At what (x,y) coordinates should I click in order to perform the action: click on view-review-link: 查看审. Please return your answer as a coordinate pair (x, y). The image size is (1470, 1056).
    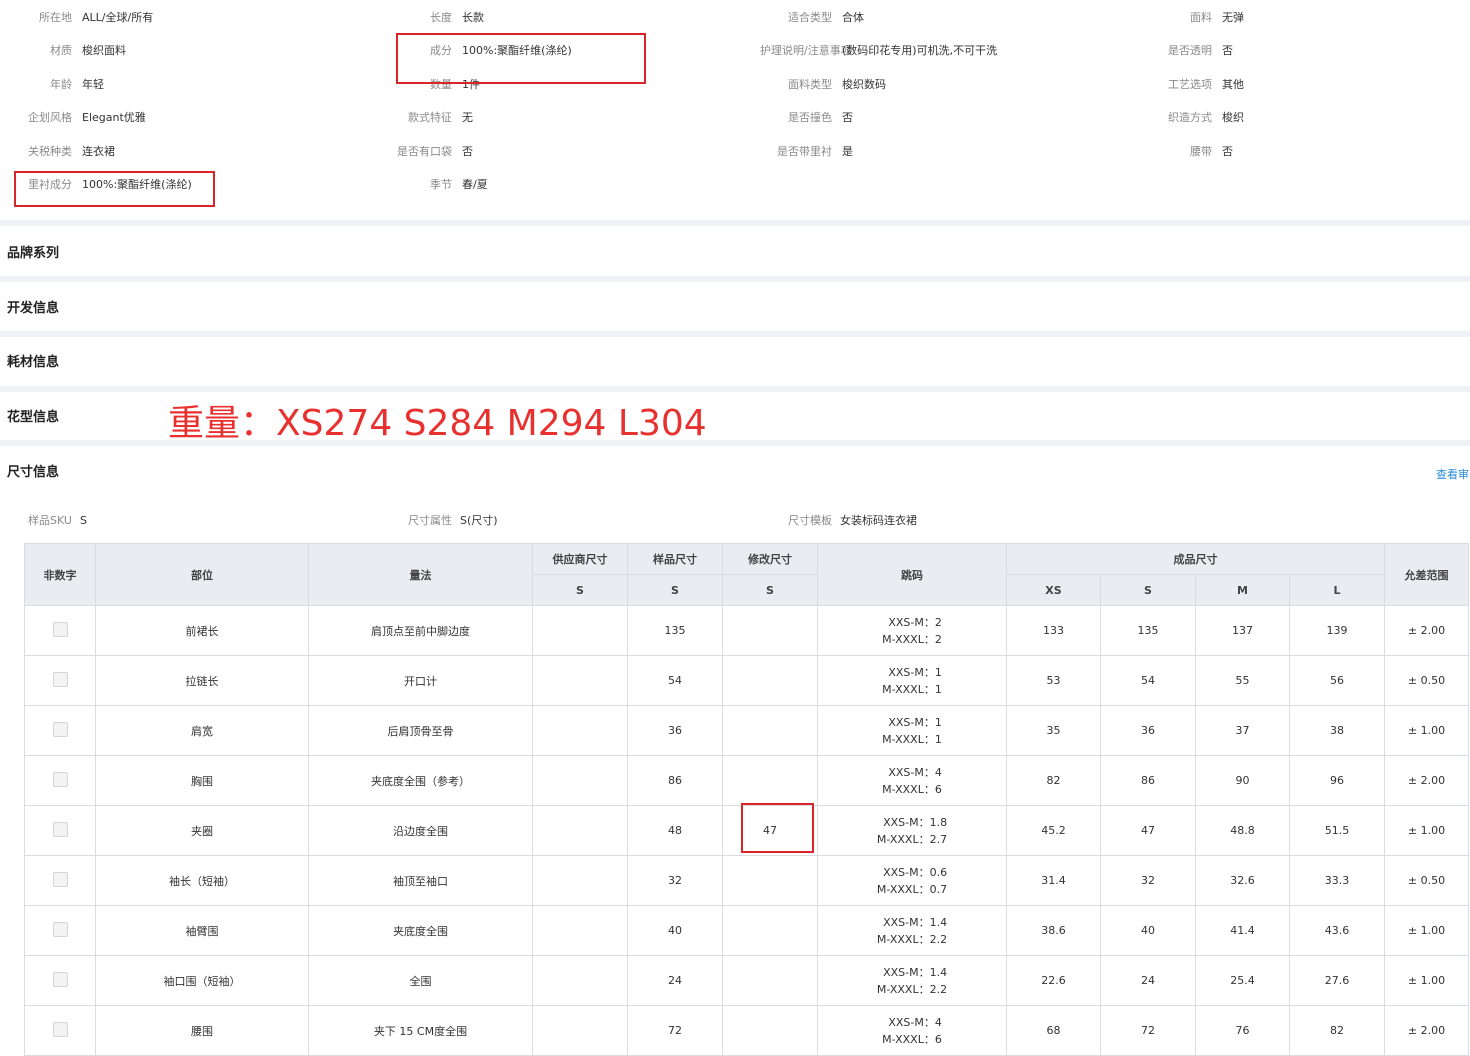
    Looking at the image, I should click on (1453, 474).